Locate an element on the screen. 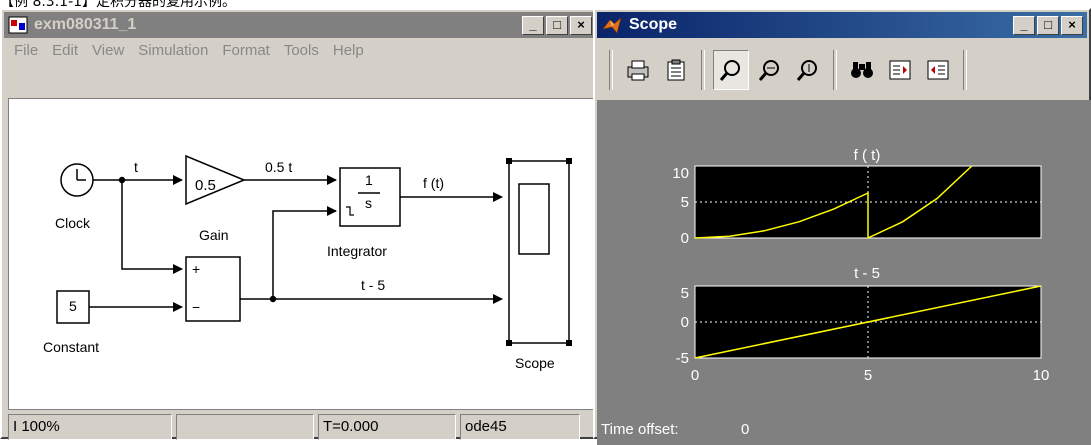 Image resolution: width=1091 pixels, height=445 pixels. menu-view: View is located at coordinates (108, 53).